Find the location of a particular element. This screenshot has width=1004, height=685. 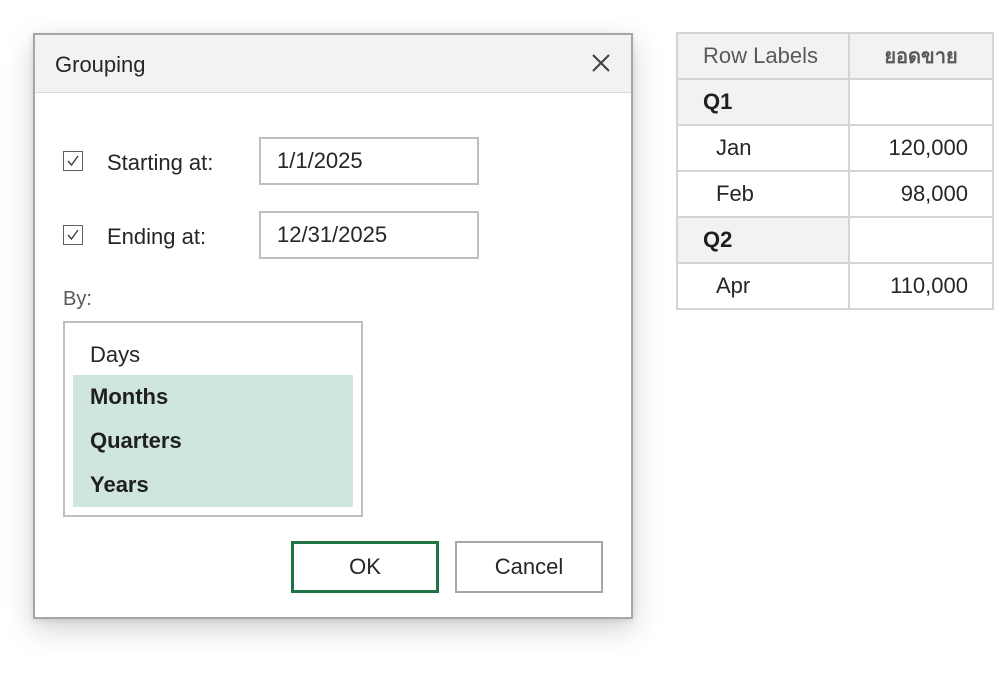

header-sales: ยอดขาย is located at coordinates (921, 56).